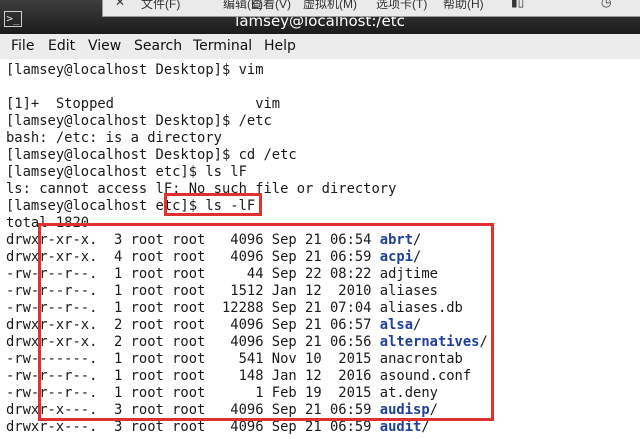  Describe the element at coordinates (404, 410) in the screenshot. I see `directory-name: audisp` at that location.